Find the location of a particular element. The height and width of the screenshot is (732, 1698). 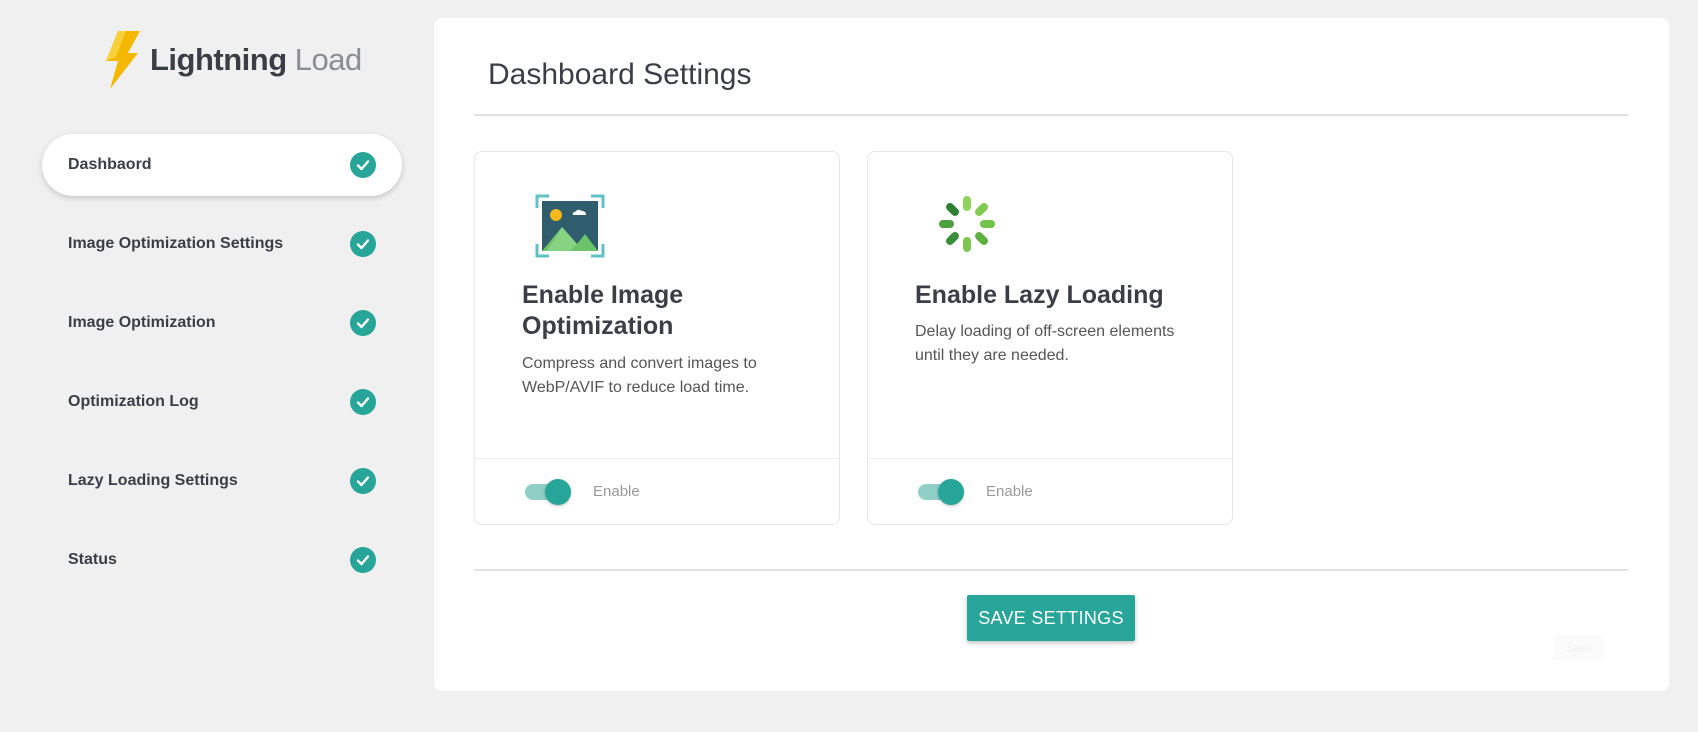

brand-logo: Lightning Load is located at coordinates (233, 60).